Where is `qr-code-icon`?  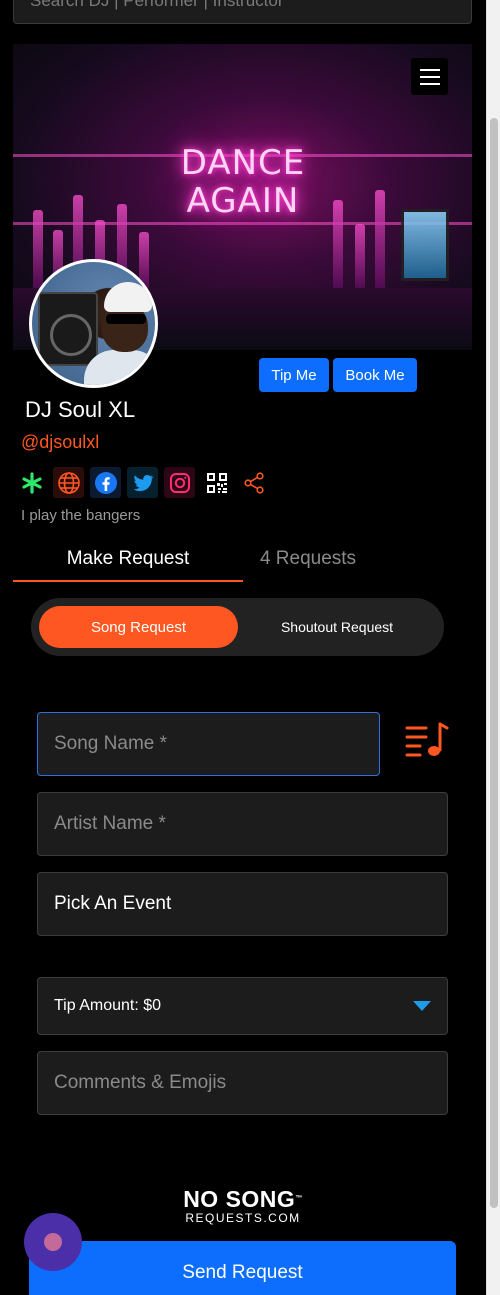 qr-code-icon is located at coordinates (216, 482).